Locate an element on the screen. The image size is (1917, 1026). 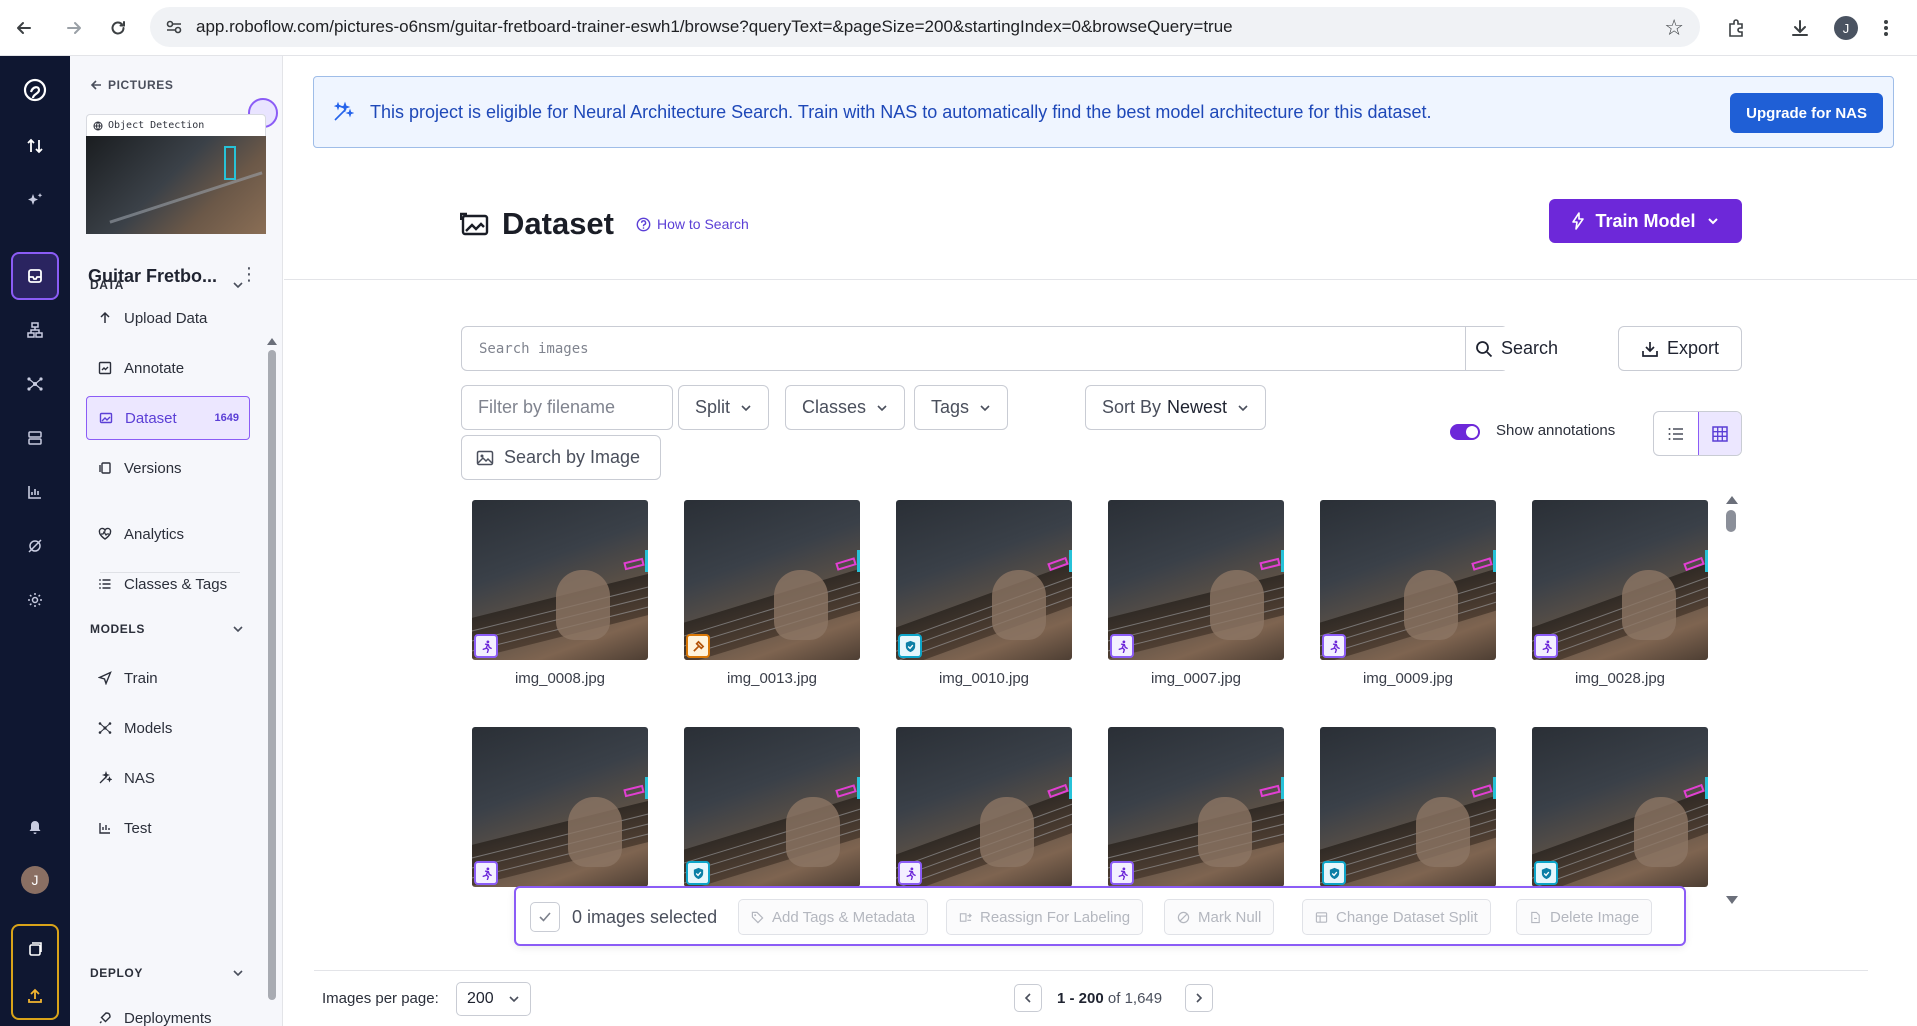
per-page-select: 200 is located at coordinates (493, 999).